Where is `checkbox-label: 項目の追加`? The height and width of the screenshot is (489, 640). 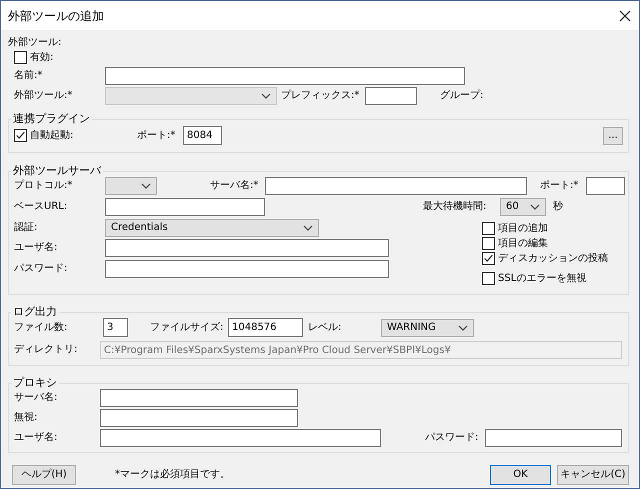 checkbox-label: 項目の追加 is located at coordinates (523, 228).